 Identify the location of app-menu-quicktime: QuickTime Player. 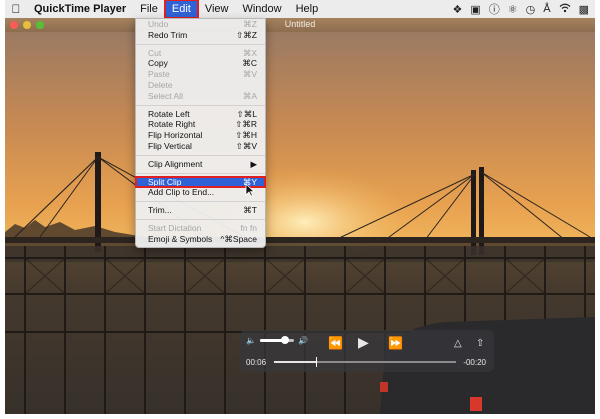
(80, 9).